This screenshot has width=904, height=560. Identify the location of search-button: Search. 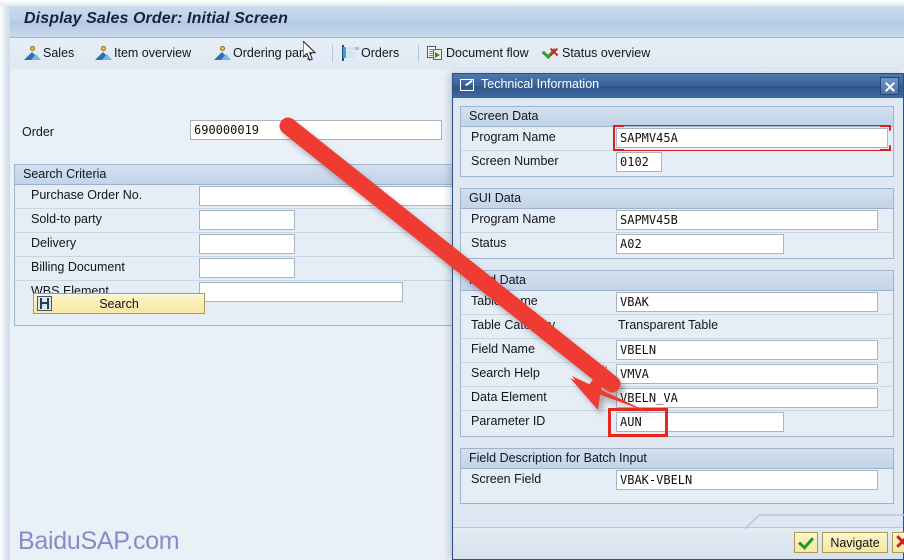
(119, 303).